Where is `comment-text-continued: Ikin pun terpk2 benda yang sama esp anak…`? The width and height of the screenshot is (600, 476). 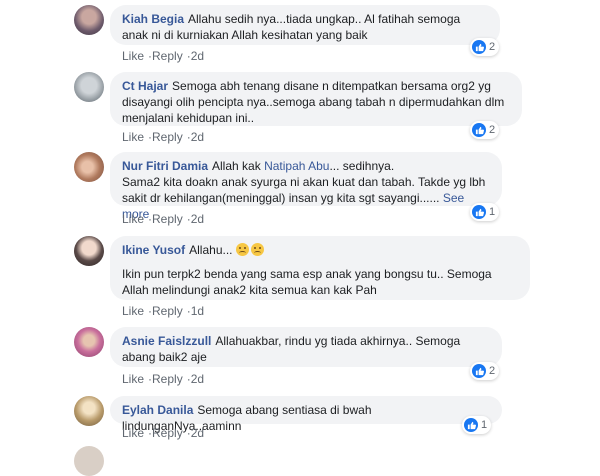 comment-text-continued: Ikin pun terpk2 benda yang sama esp anak… is located at coordinates (307, 282).